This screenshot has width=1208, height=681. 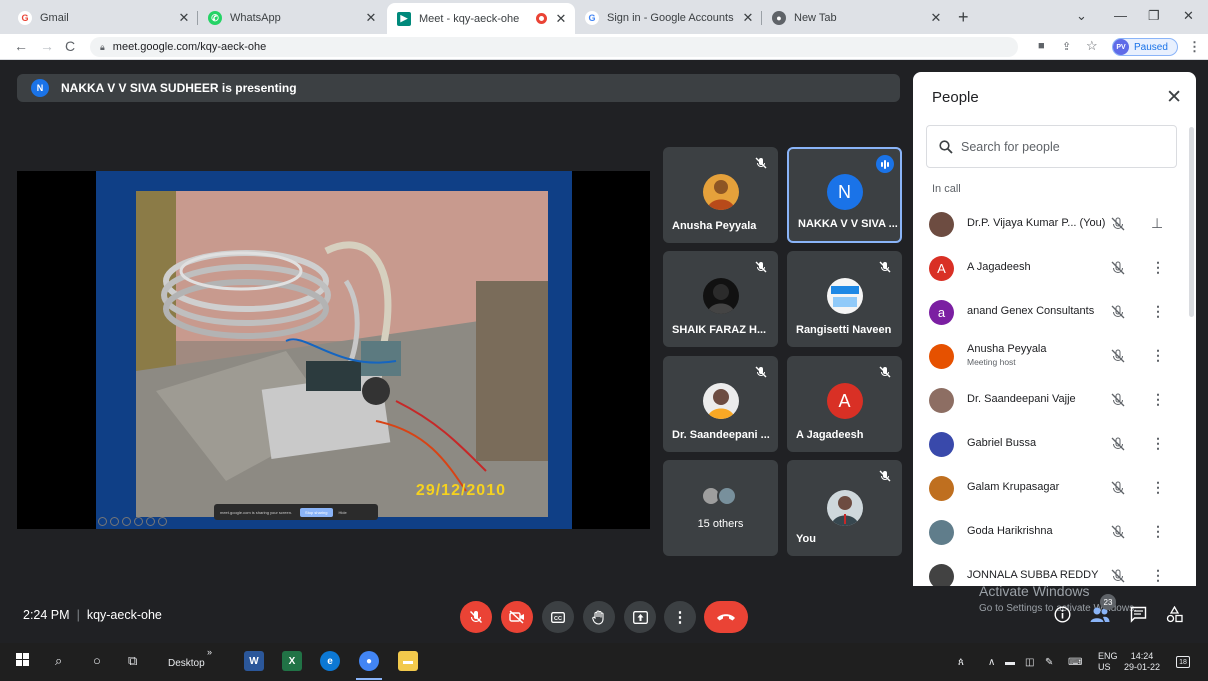 I want to click on word-icon: W, so click(x=254, y=661).